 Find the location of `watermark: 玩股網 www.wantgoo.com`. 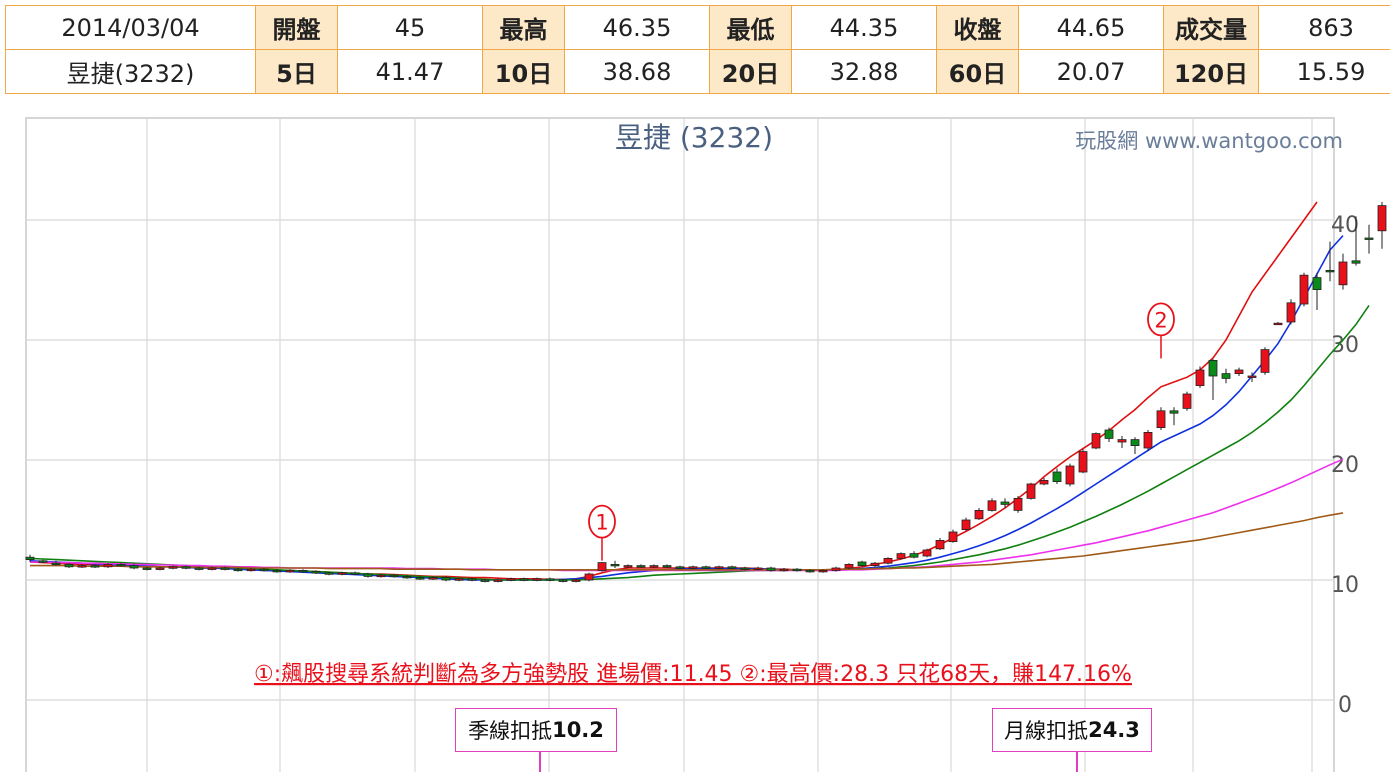

watermark: 玩股網 www.wantgoo.com is located at coordinates (1209, 141).